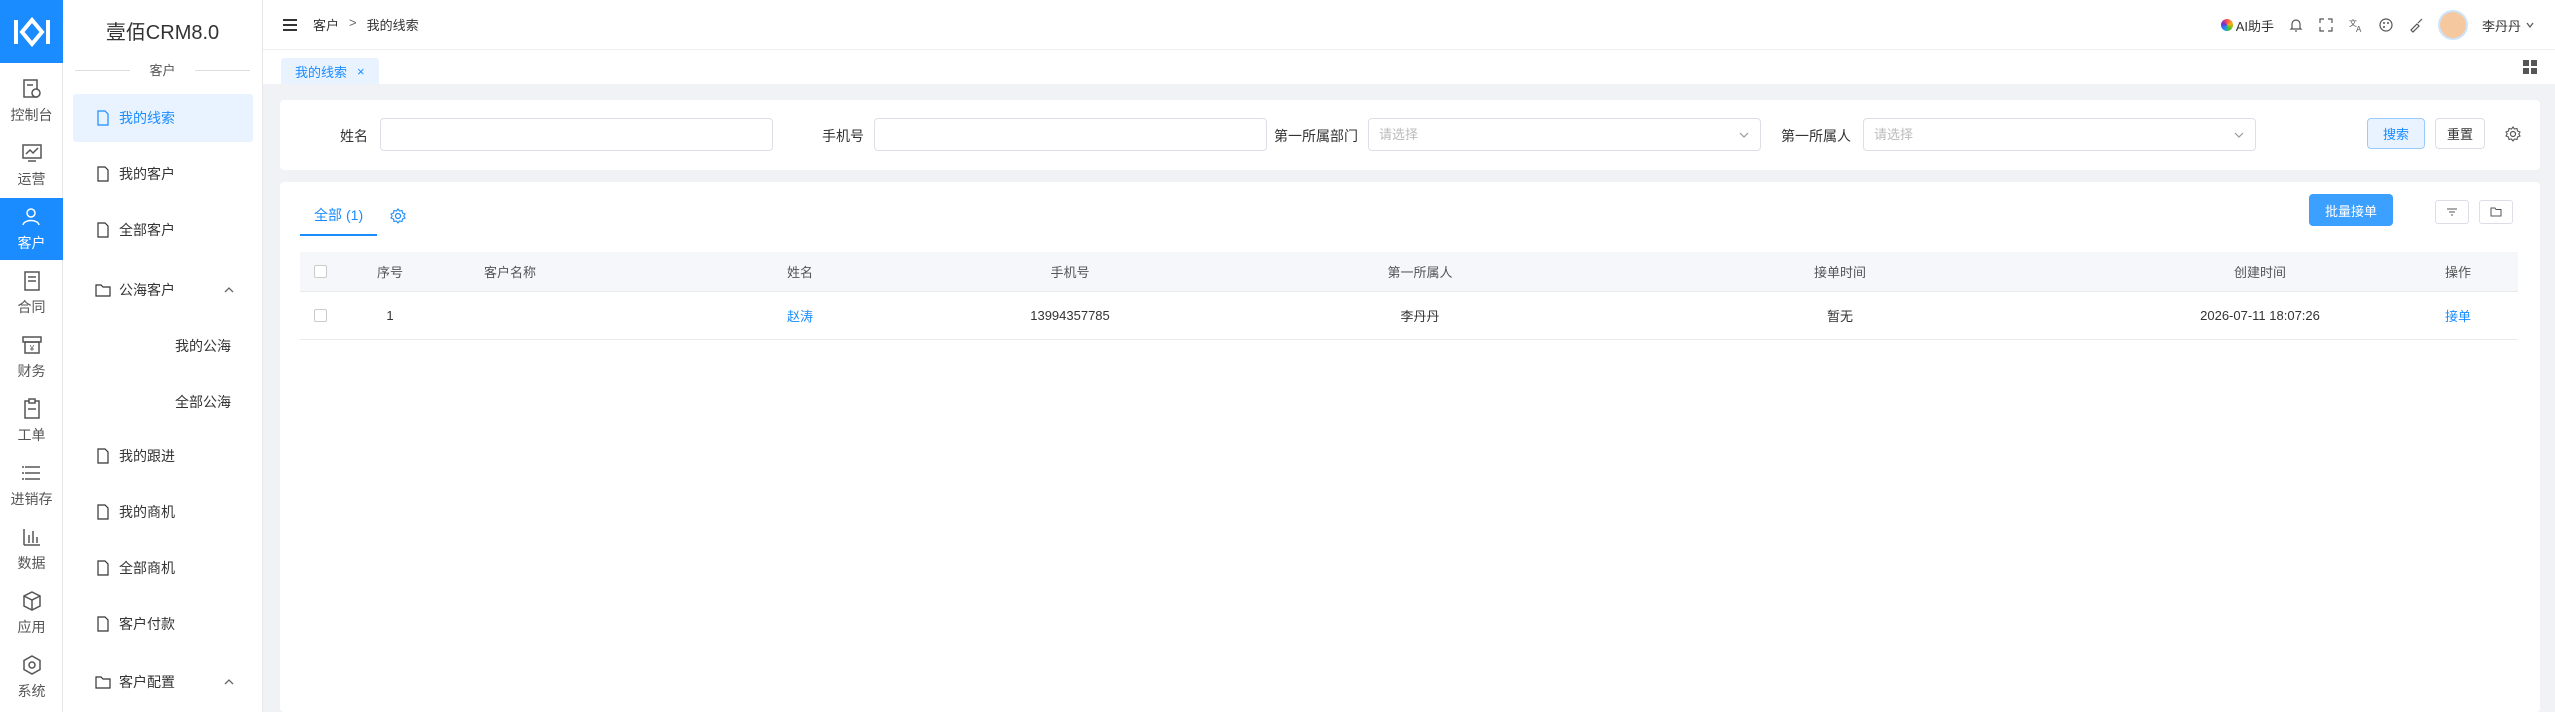 This screenshot has height=712, width=2555. I want to click on row-accept-action: 接单, so click(2458, 315).